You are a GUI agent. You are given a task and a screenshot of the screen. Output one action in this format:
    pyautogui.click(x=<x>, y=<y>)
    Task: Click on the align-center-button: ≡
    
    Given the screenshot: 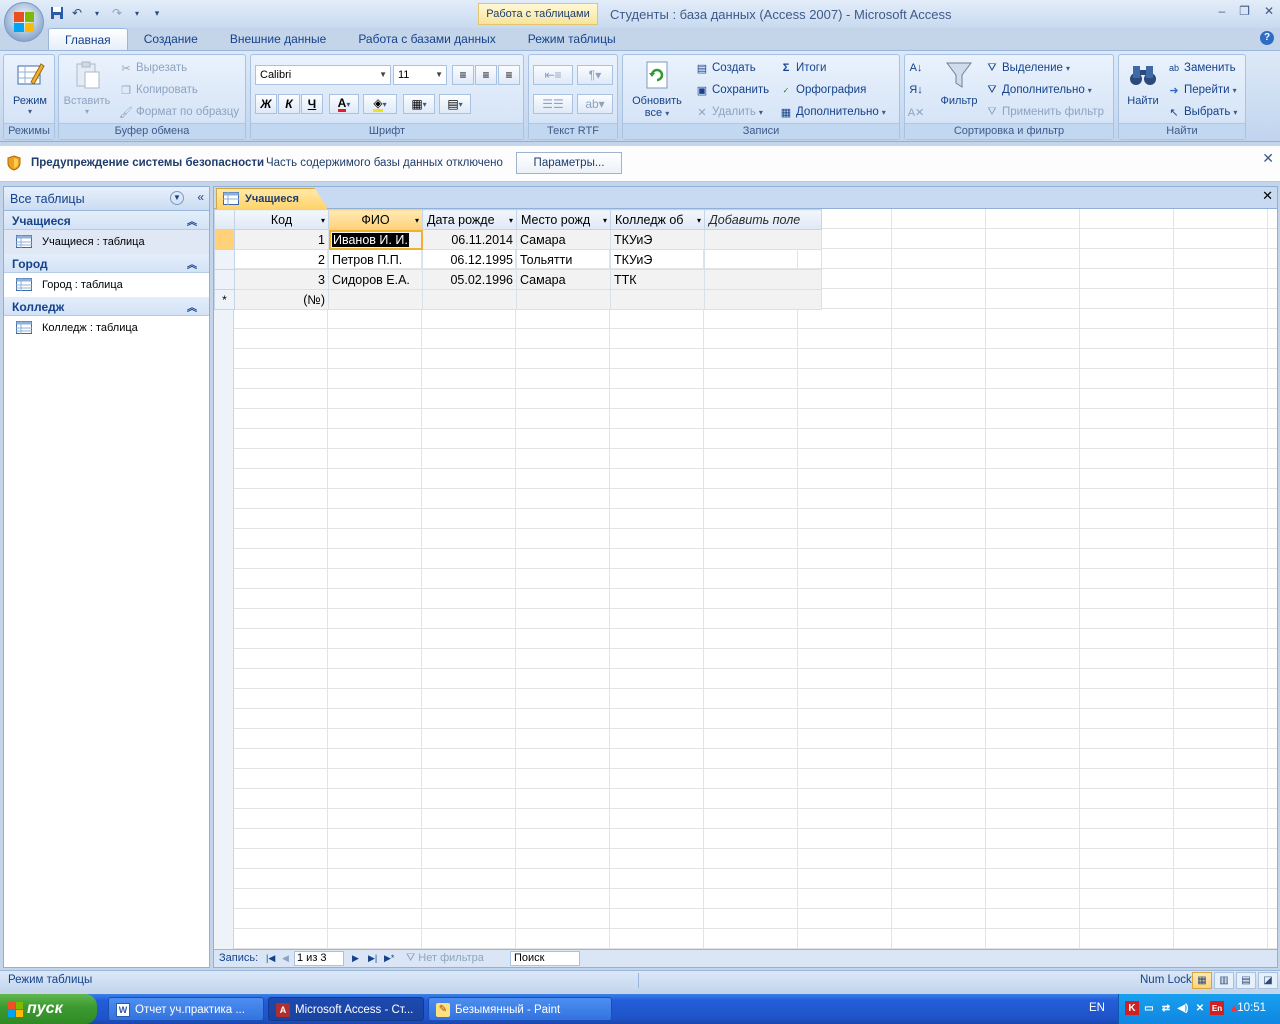 What is the action you would take?
    pyautogui.click(x=486, y=75)
    